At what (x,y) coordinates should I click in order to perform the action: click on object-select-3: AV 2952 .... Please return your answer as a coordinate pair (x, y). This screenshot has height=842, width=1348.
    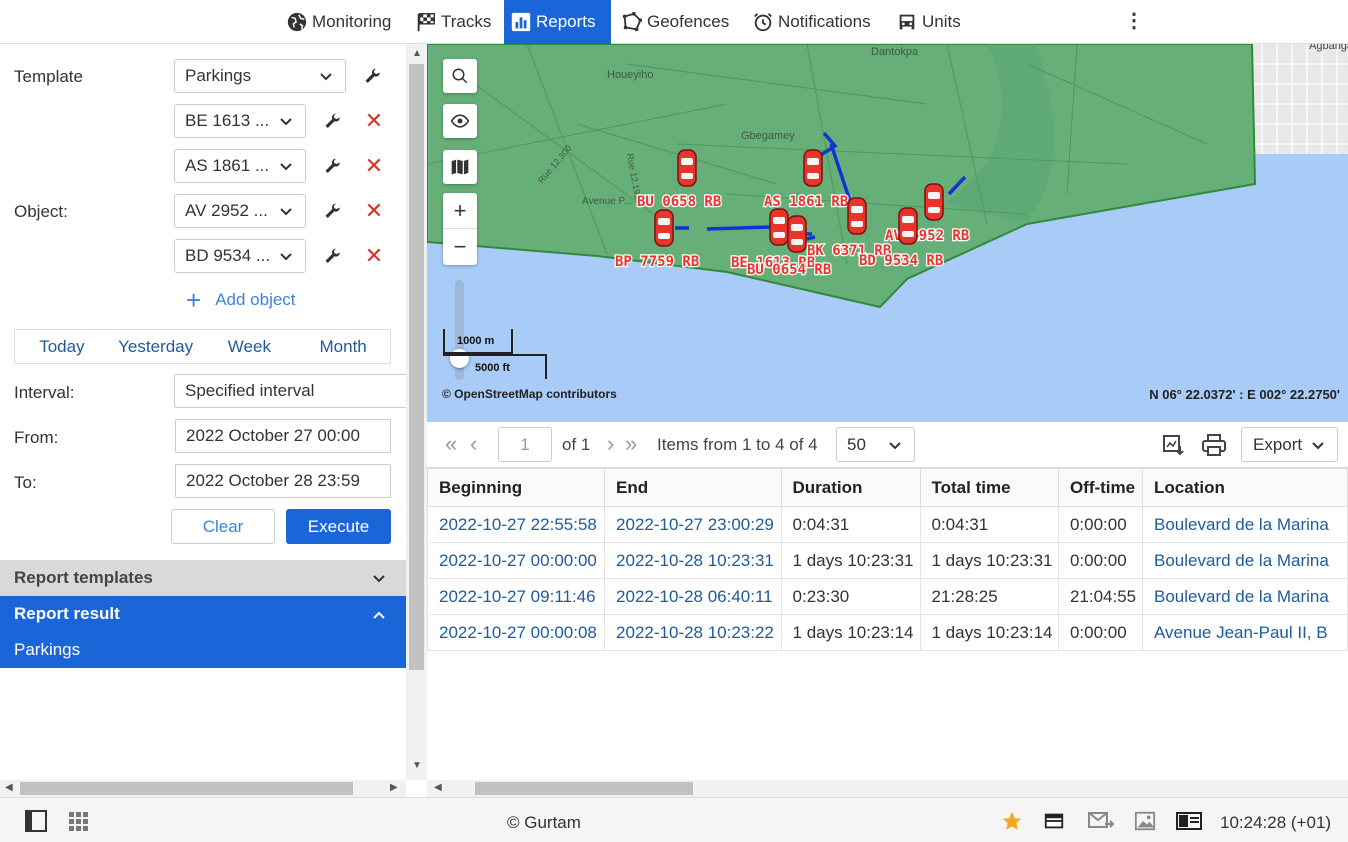
    Looking at the image, I should click on (240, 211).